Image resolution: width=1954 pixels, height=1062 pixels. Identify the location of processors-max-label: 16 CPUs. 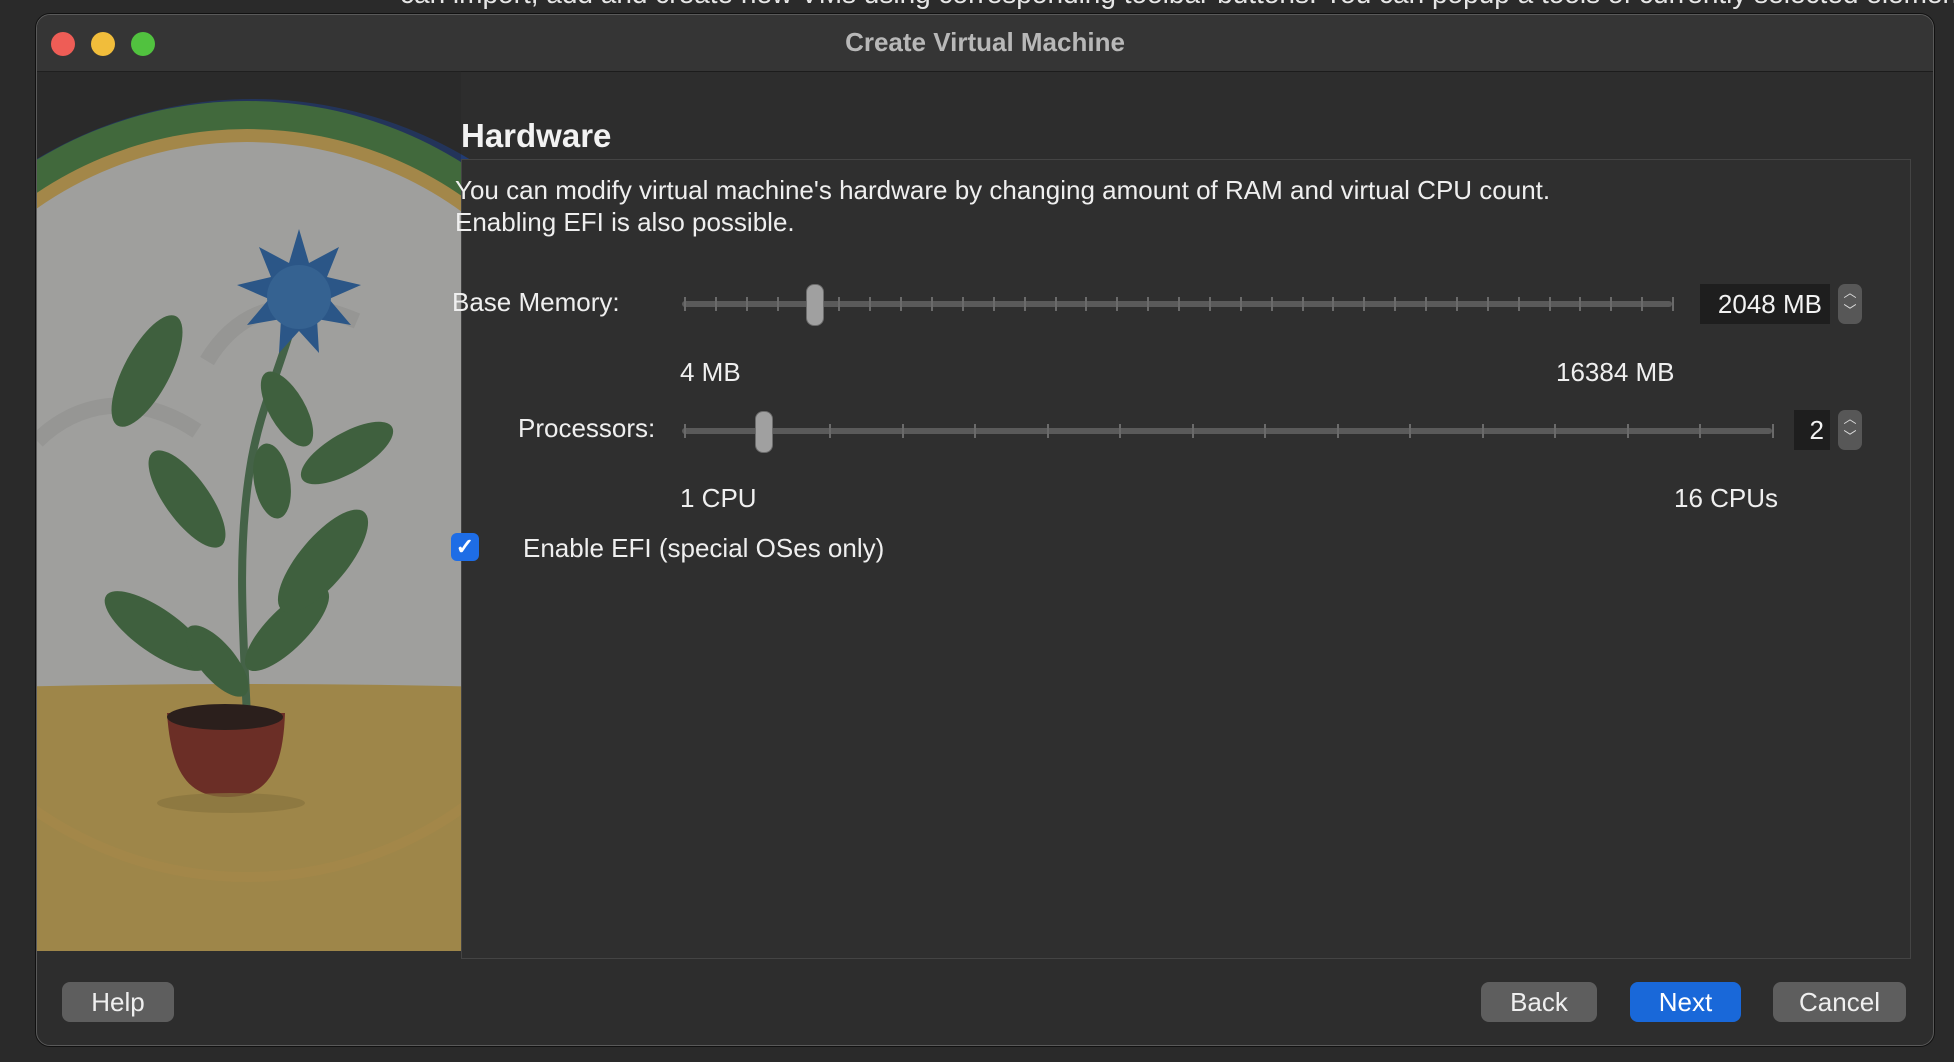
(1726, 498).